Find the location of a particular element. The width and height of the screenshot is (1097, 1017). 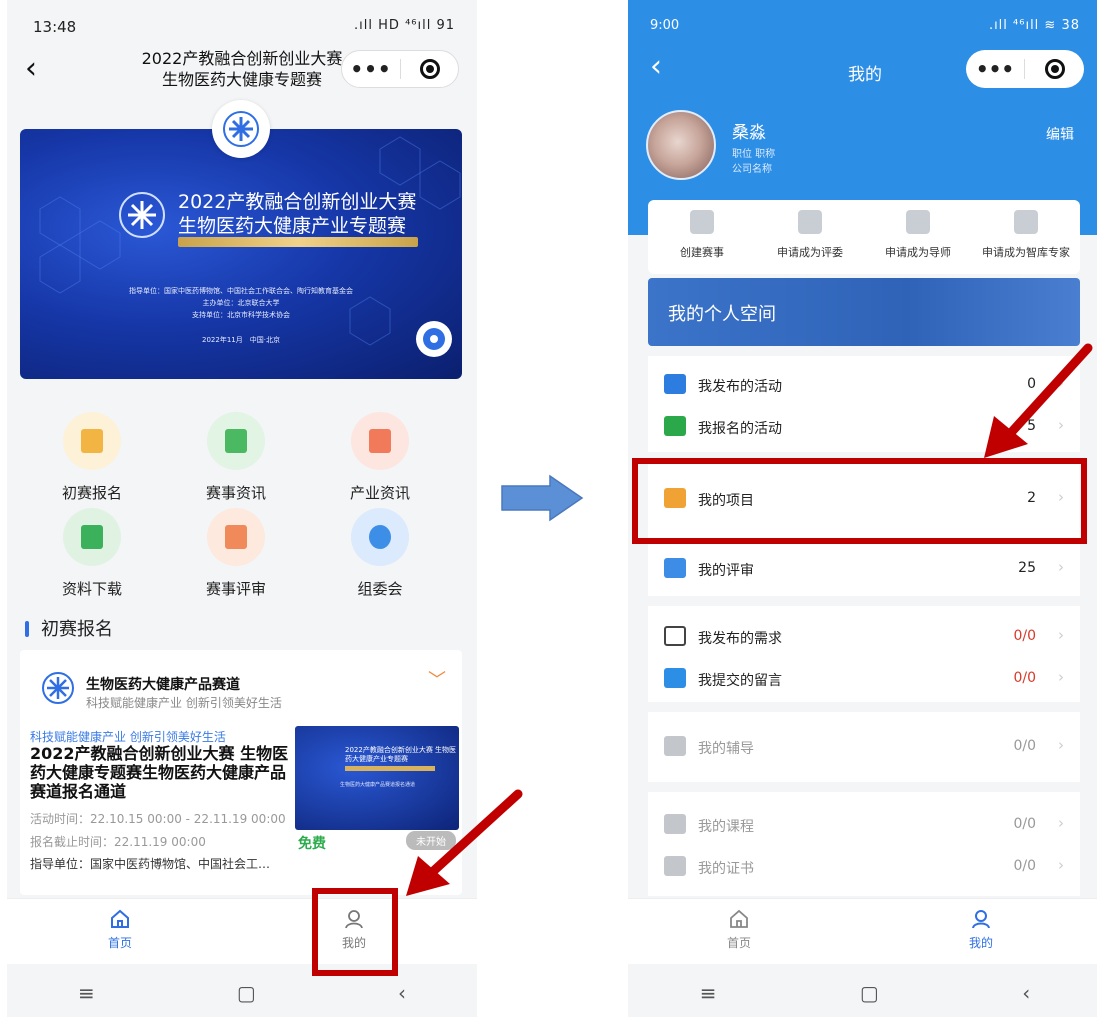

thumbnail-strip is located at coordinates (390, 768).